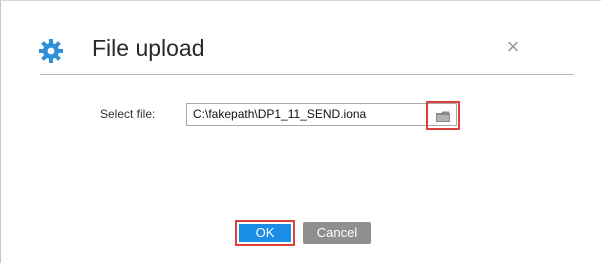 The image size is (601, 263). Describe the element at coordinates (128, 114) in the screenshot. I see `select-file-label: Select file:` at that location.